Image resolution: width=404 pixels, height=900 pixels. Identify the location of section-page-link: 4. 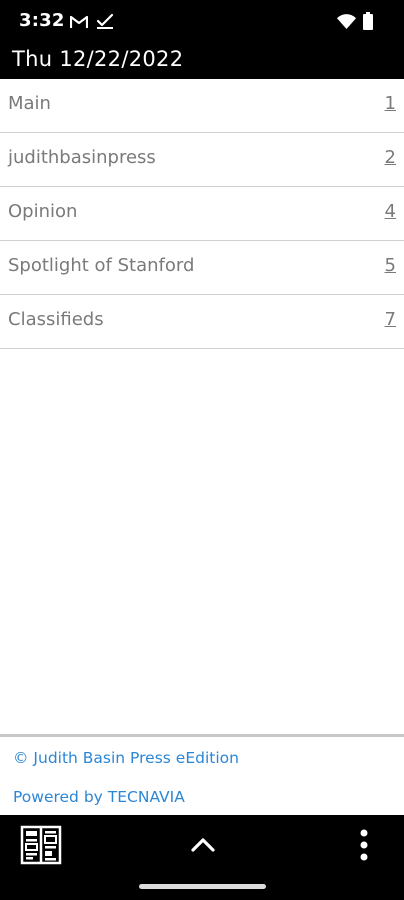
(390, 211).